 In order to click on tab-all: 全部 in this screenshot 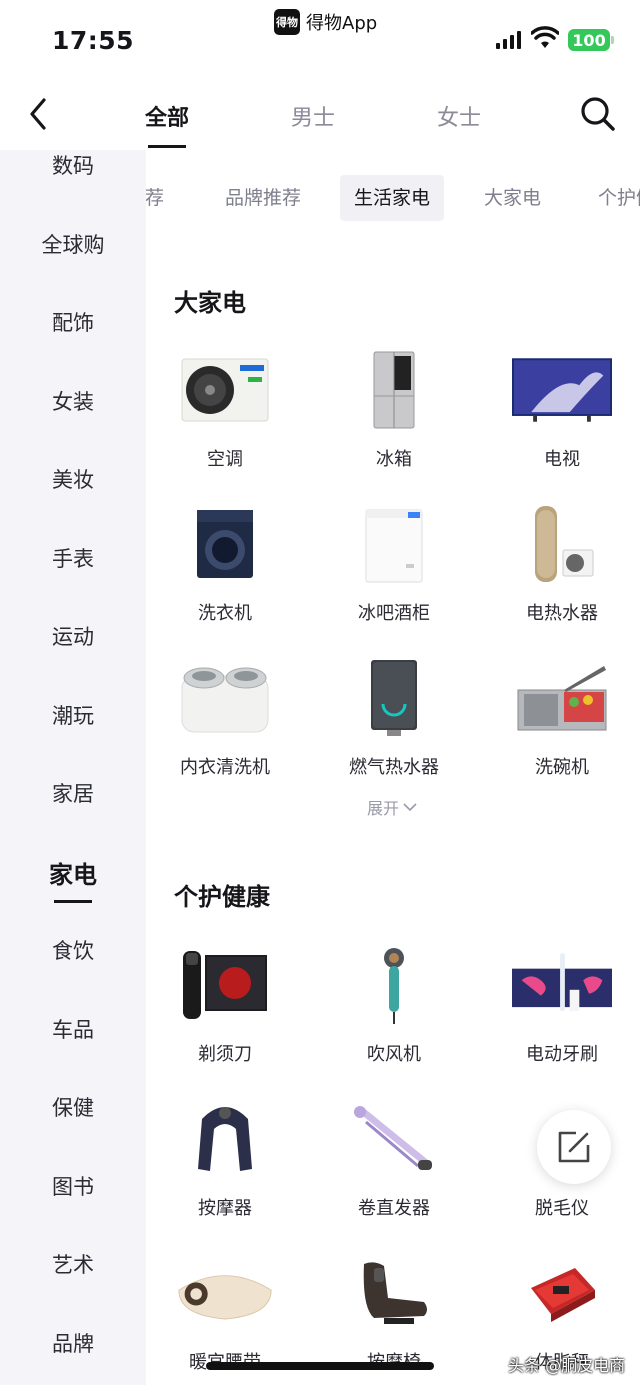, I will do `click(167, 116)`.